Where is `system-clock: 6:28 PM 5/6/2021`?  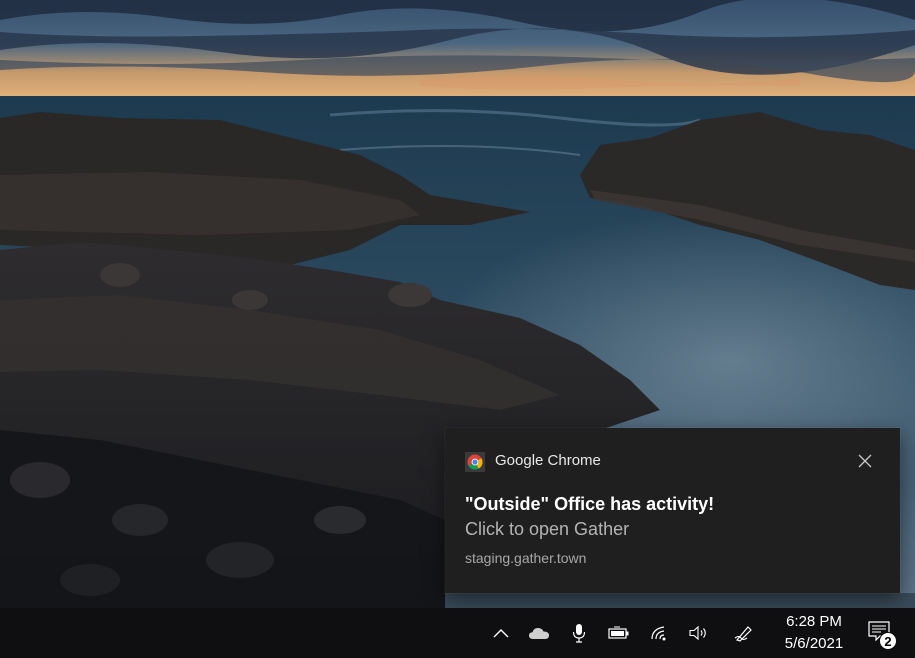
system-clock: 6:28 PM 5/6/2021 is located at coordinates (814, 633).